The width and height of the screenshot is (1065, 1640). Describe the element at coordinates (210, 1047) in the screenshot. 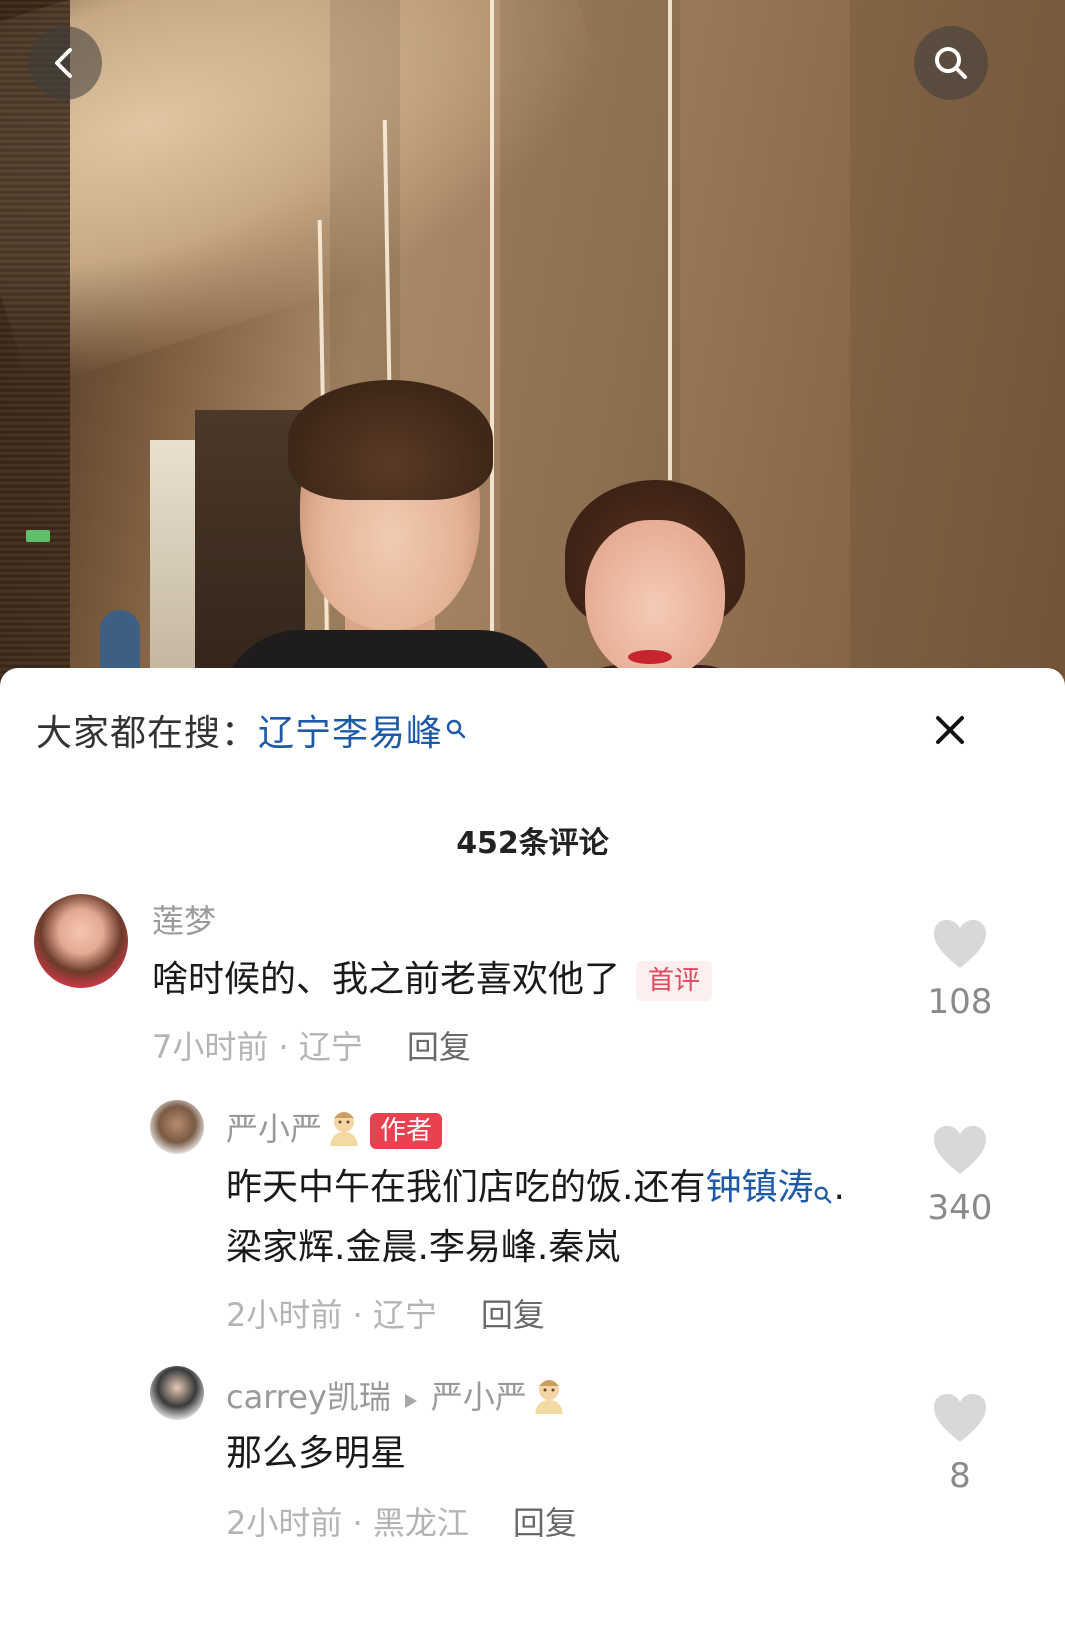

I see `comment-time: 7小时前` at that location.